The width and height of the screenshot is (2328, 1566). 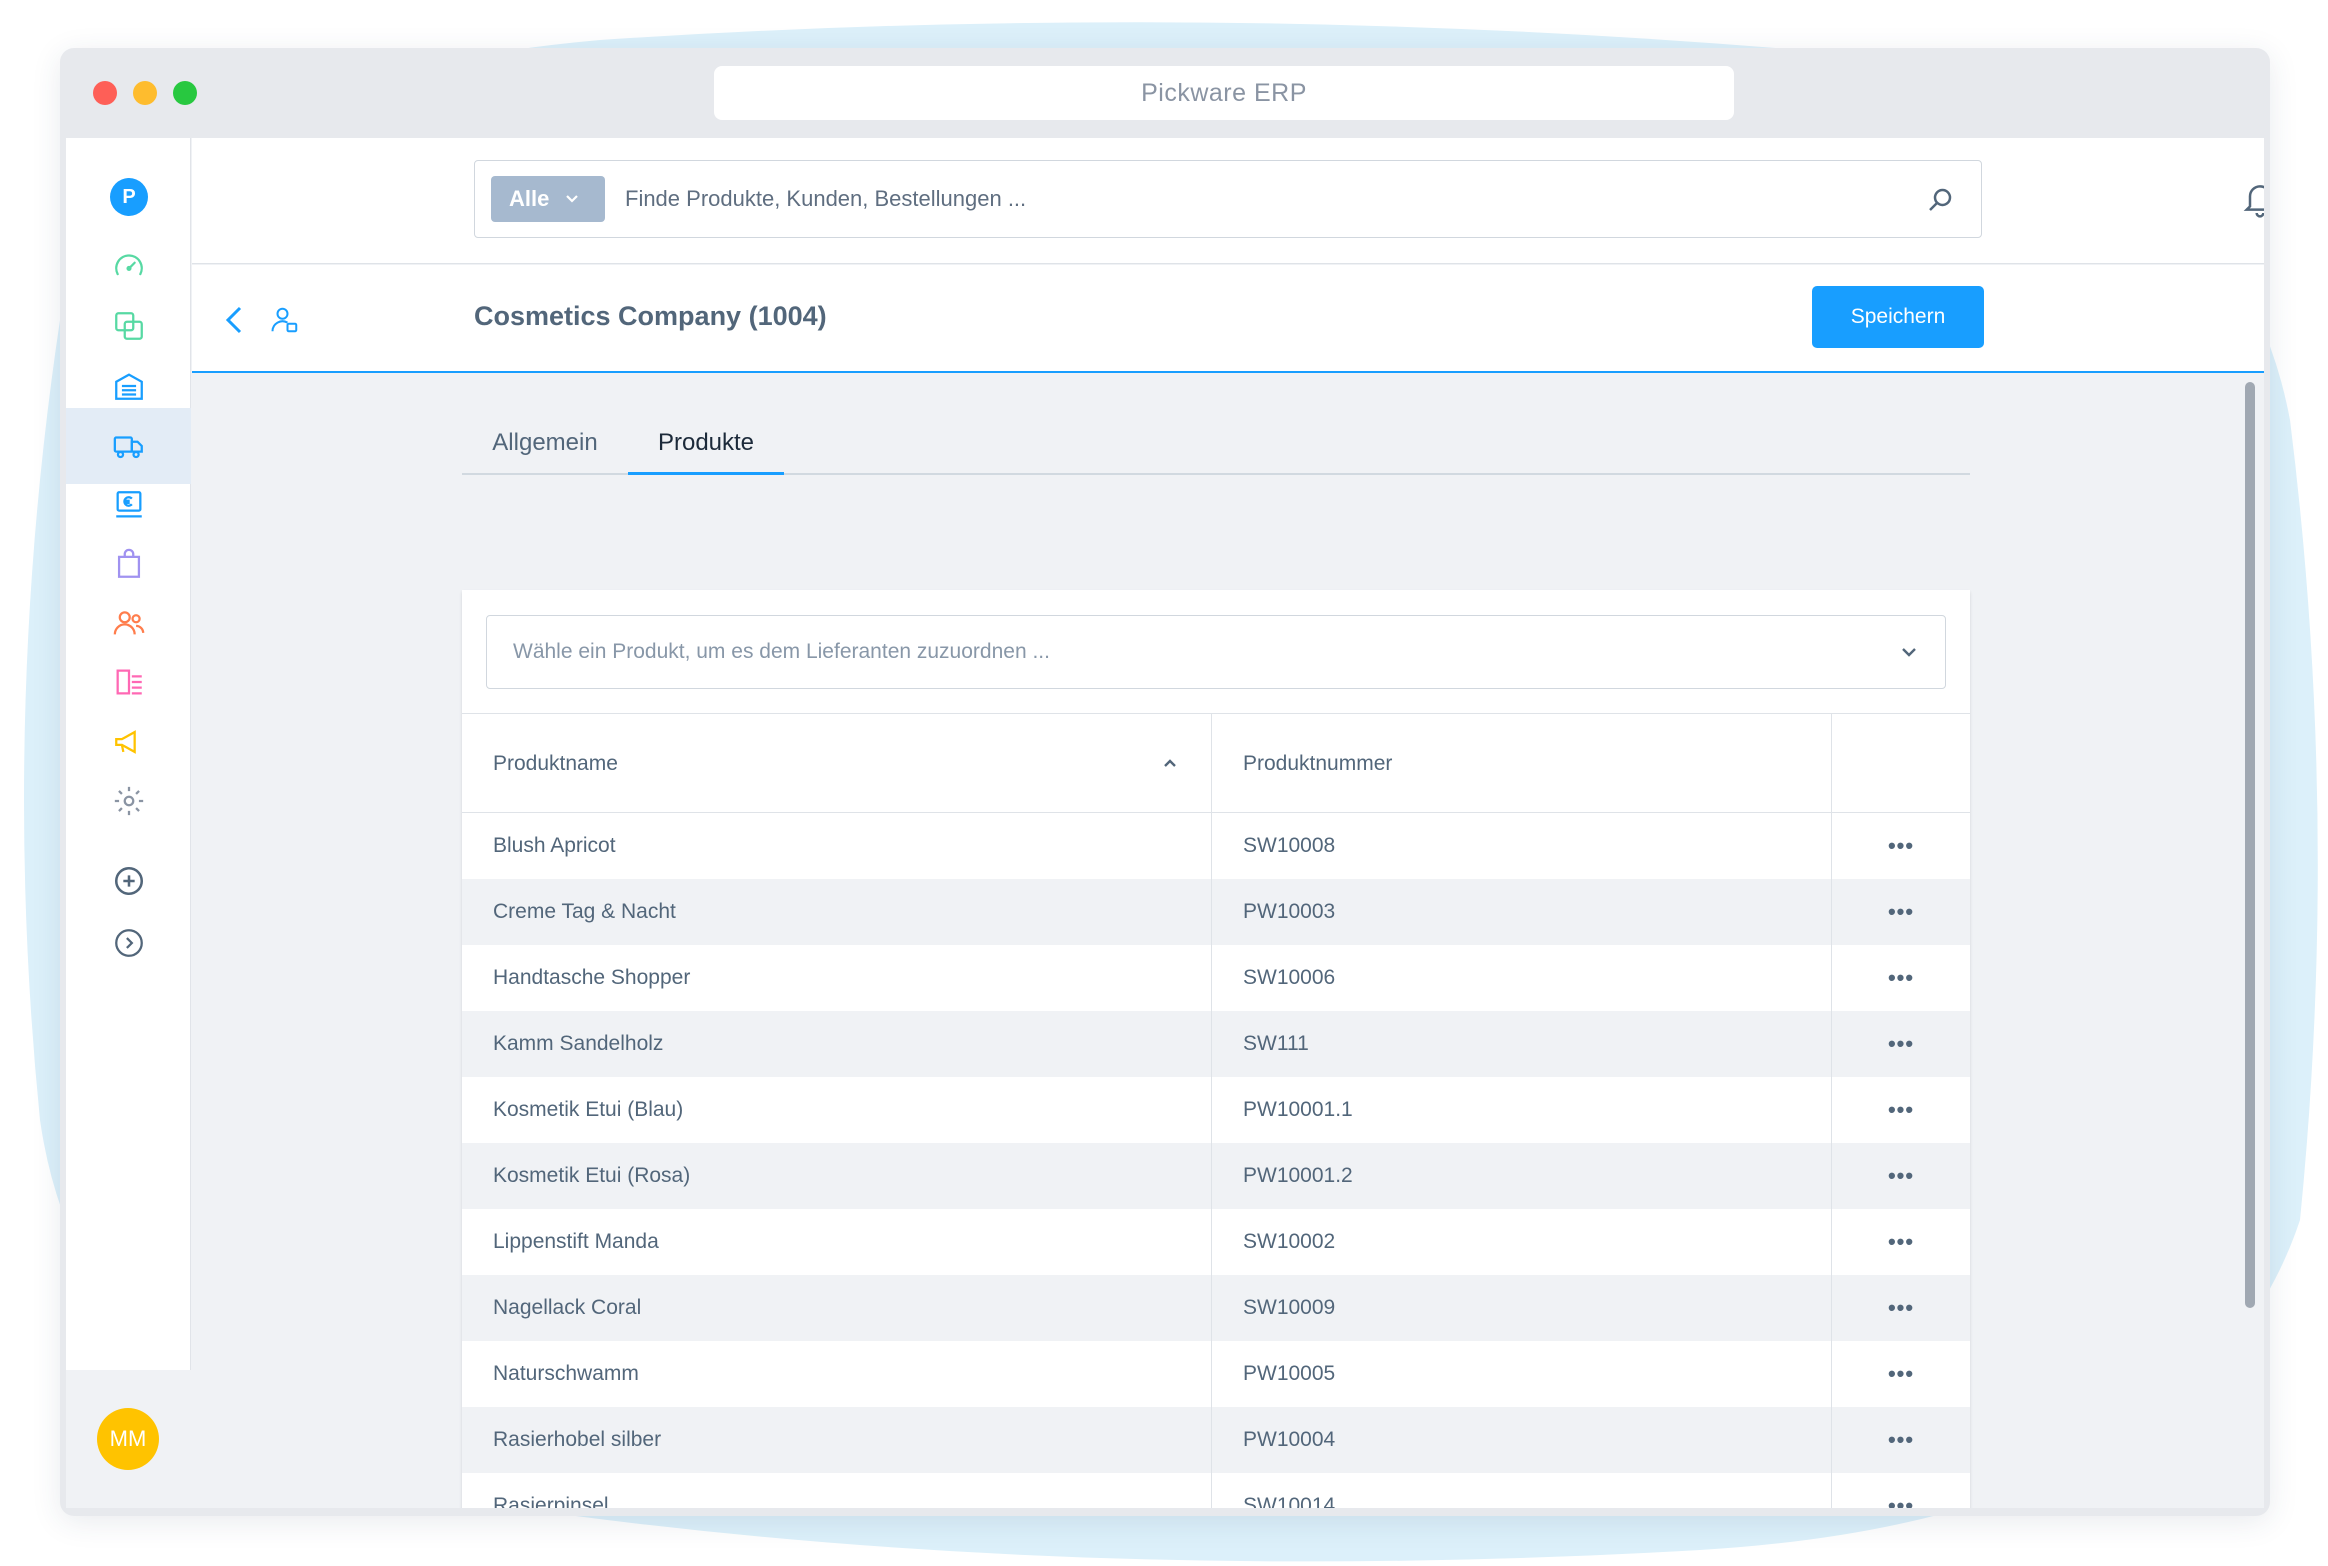 I want to click on product-number-cell: PW10001.2, so click(x=1522, y=1176).